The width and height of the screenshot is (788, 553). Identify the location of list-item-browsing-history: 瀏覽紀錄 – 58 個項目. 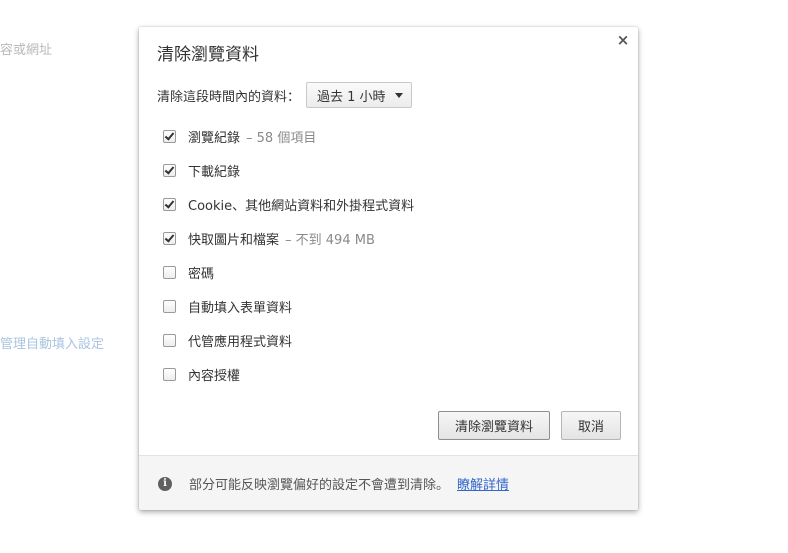
(288, 136).